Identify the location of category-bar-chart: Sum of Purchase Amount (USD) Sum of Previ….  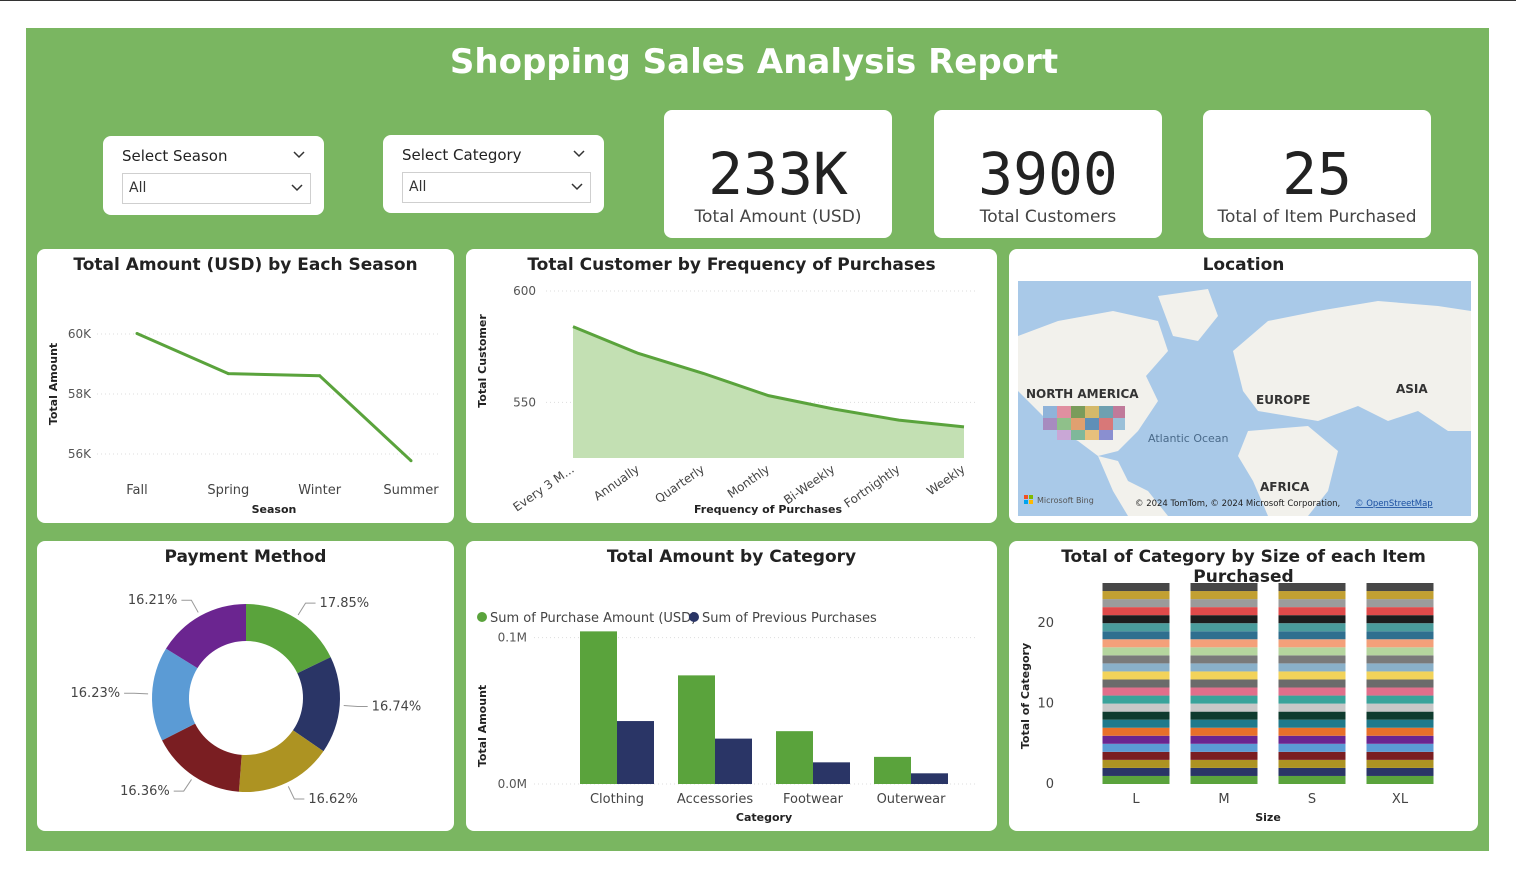
(727, 717).